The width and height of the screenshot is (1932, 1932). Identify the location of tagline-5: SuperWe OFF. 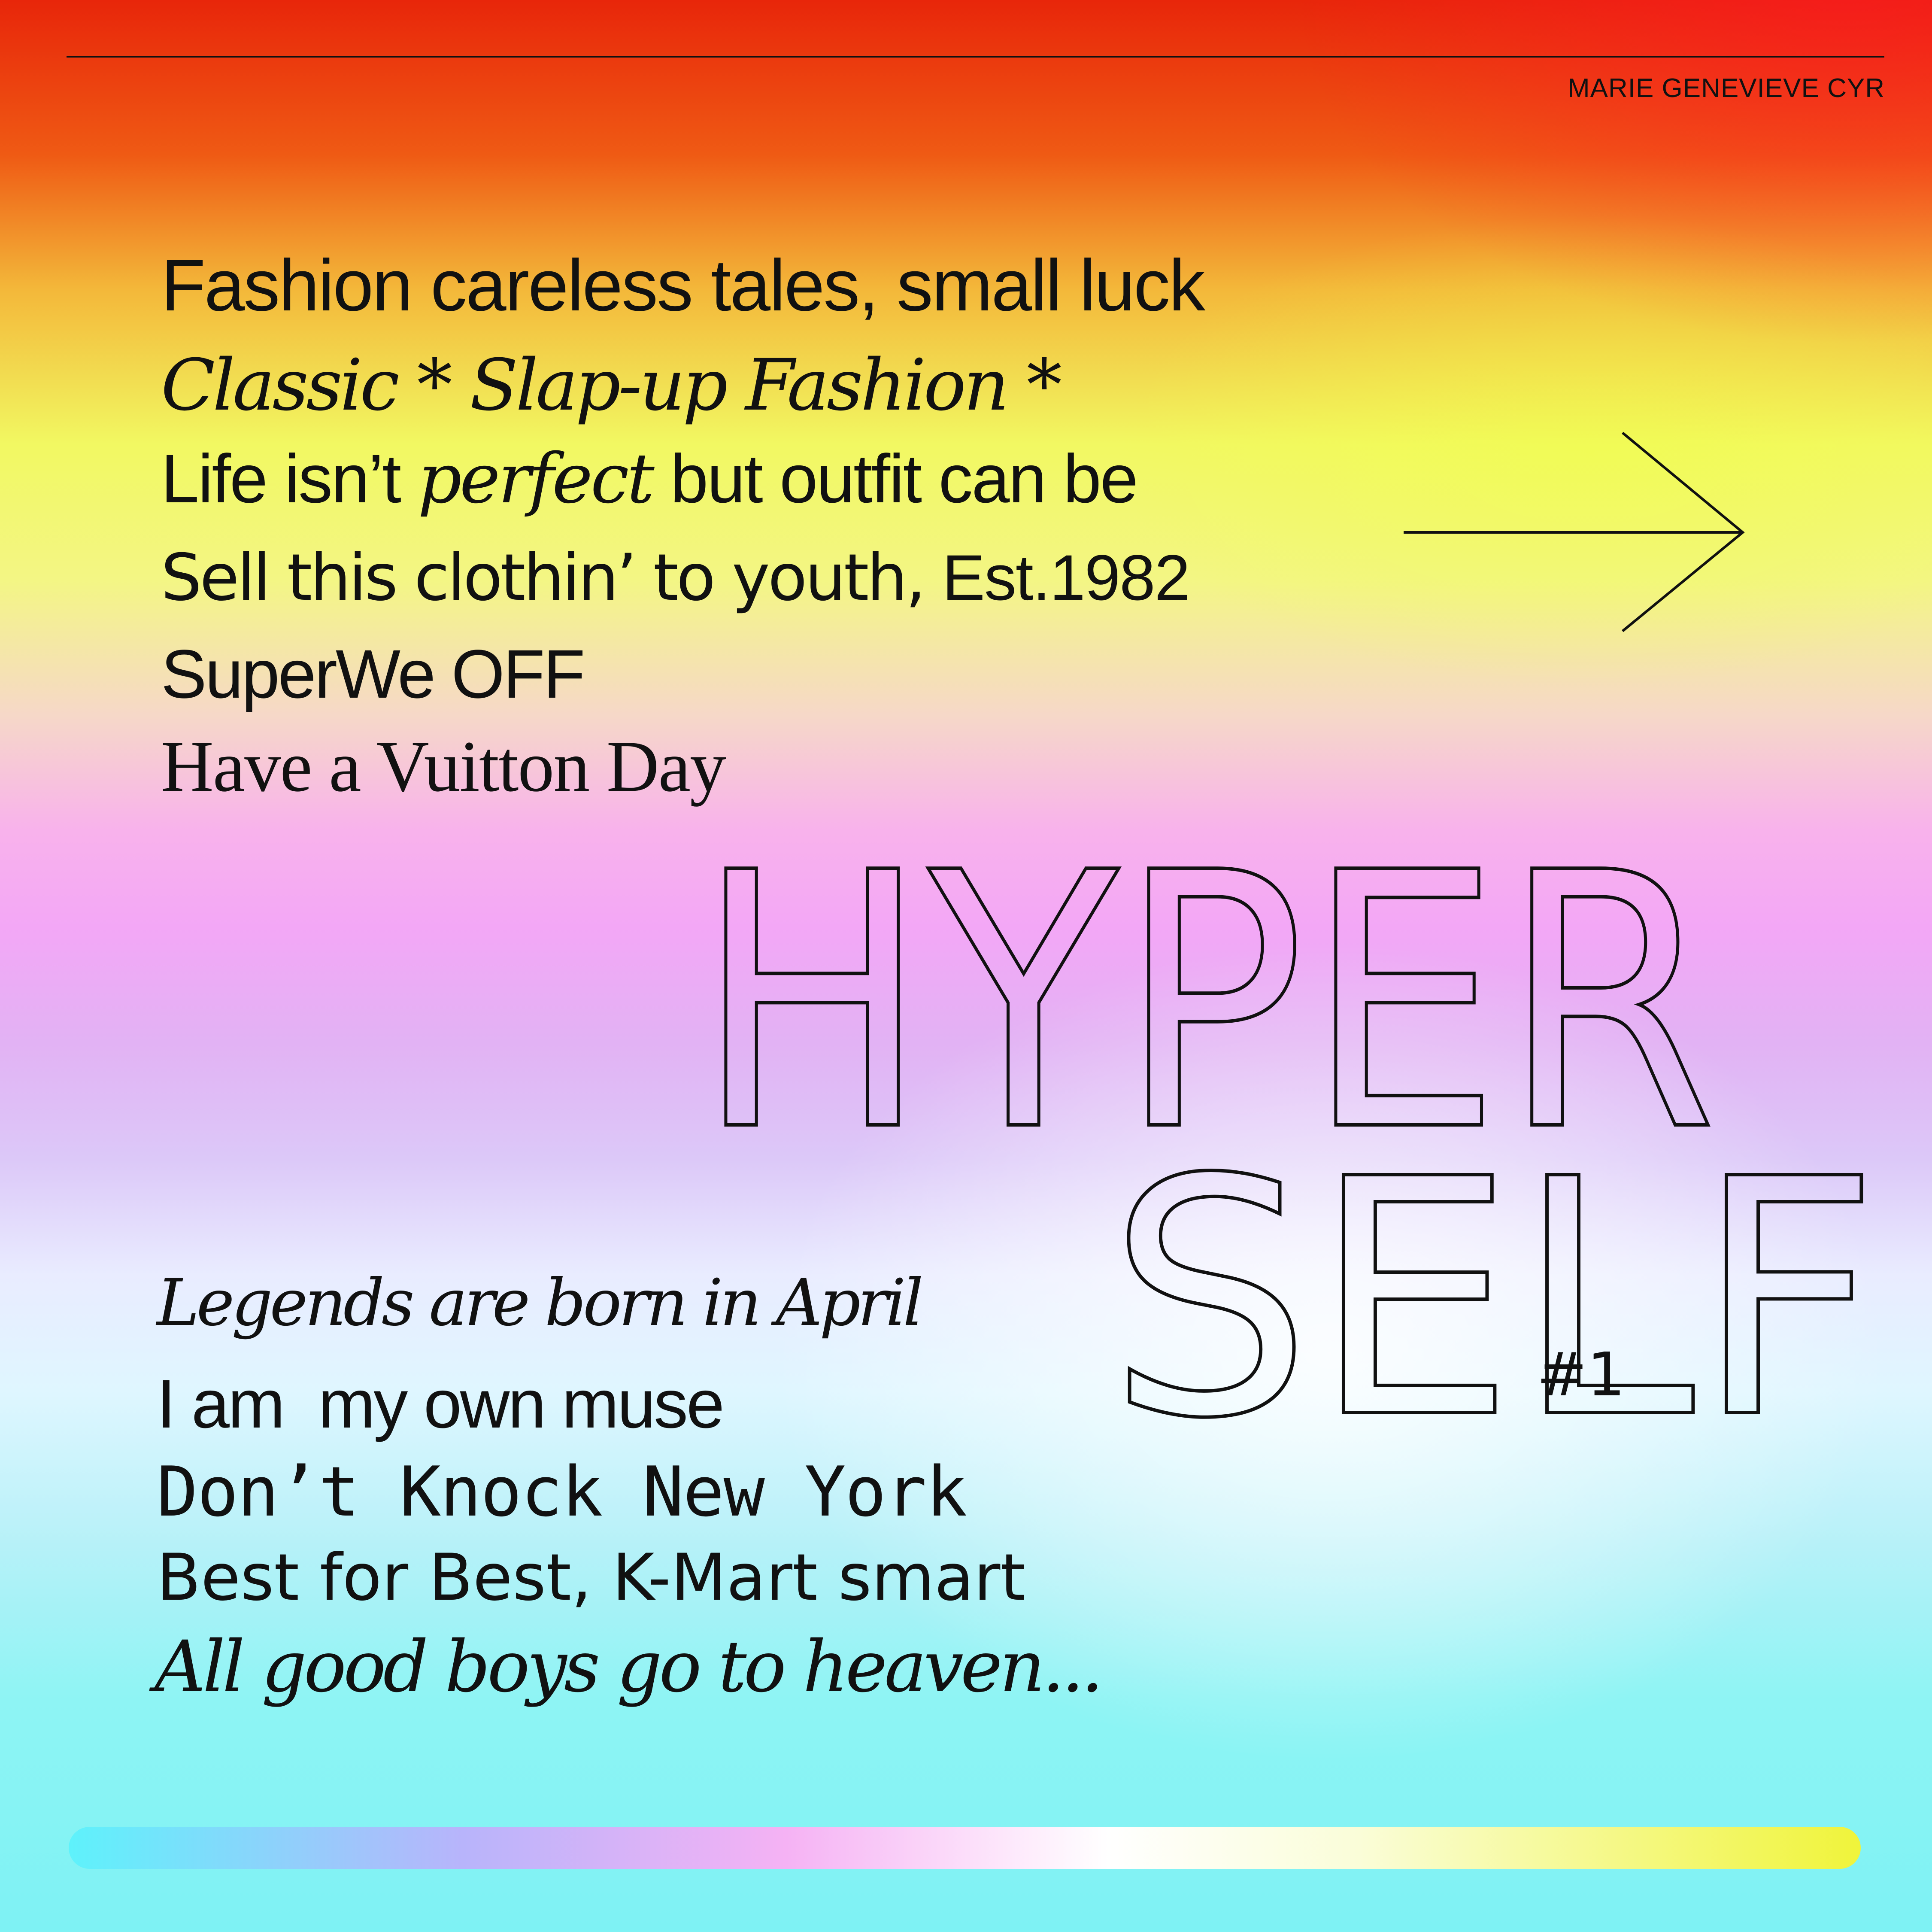
(373, 673).